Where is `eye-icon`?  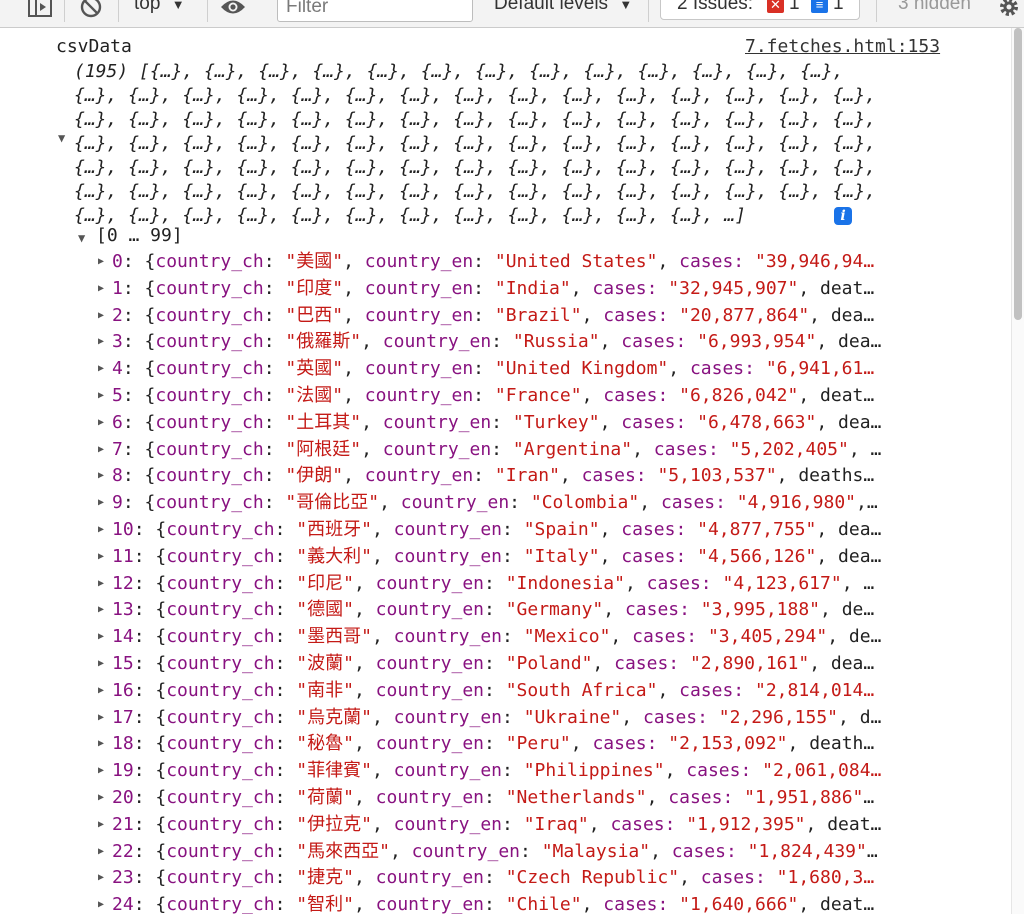
eye-icon is located at coordinates (233, 10).